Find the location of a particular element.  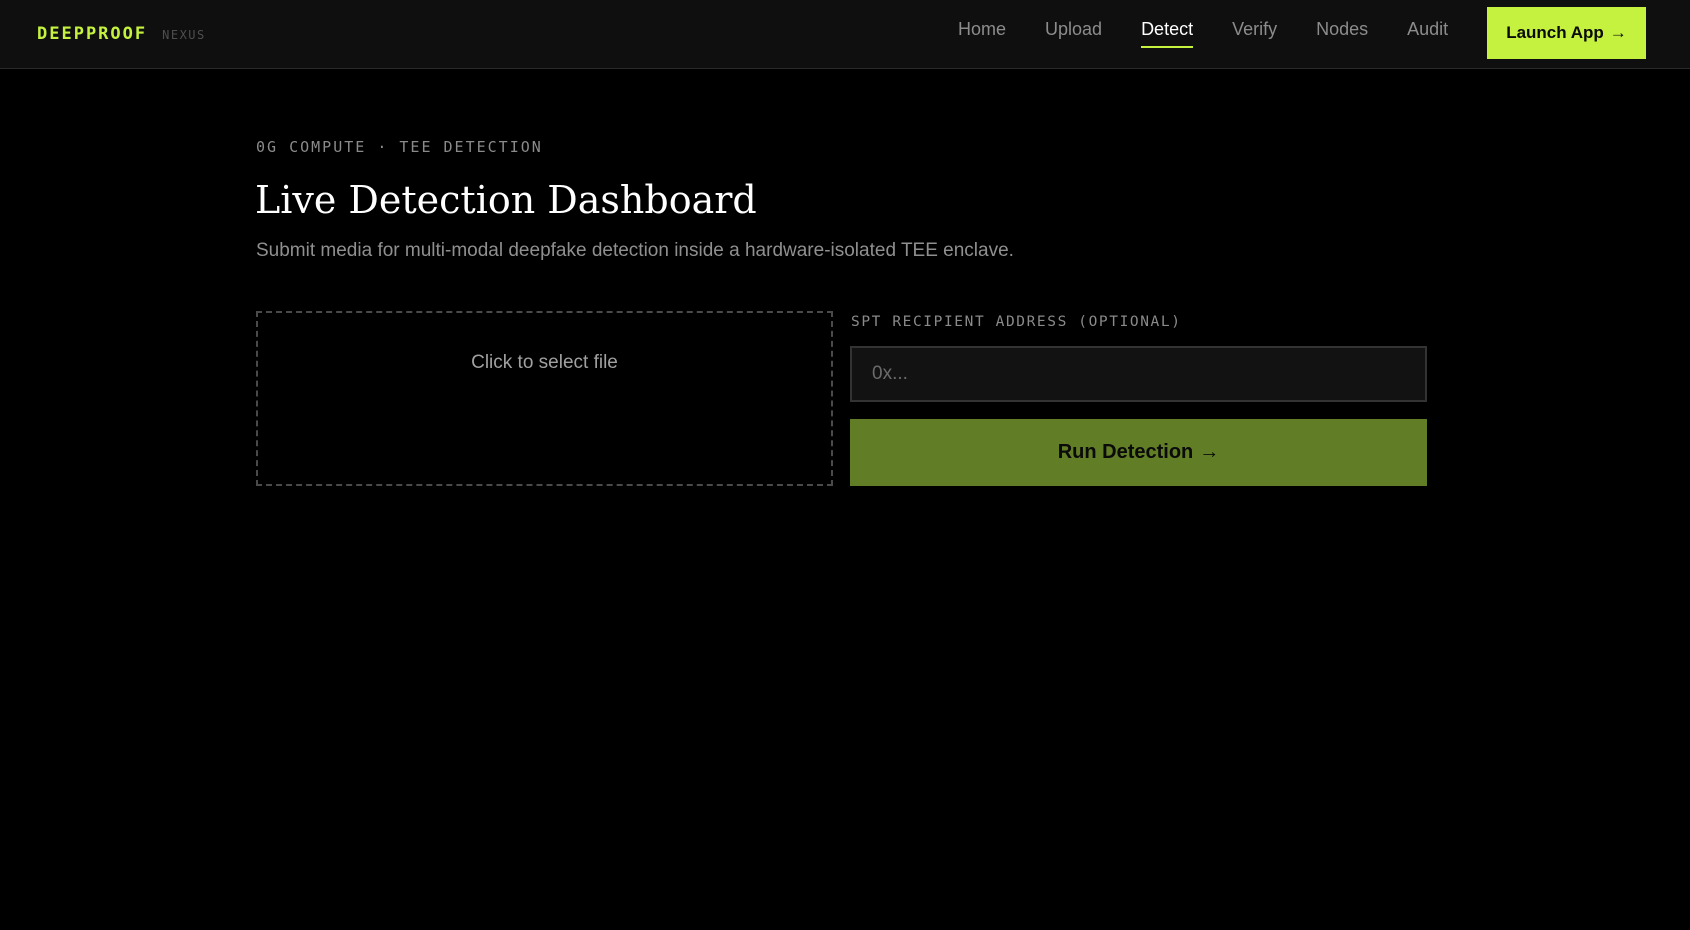

file-dropzone: Click to select file is located at coordinates (544, 398).